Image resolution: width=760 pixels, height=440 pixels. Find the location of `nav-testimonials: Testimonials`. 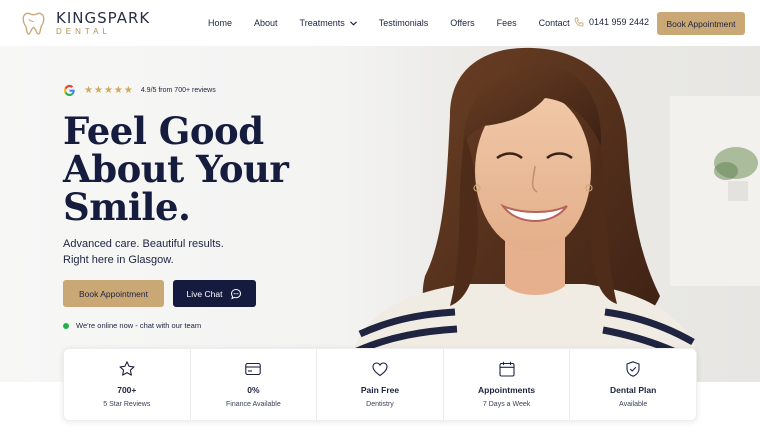

nav-testimonials: Testimonials is located at coordinates (404, 23).